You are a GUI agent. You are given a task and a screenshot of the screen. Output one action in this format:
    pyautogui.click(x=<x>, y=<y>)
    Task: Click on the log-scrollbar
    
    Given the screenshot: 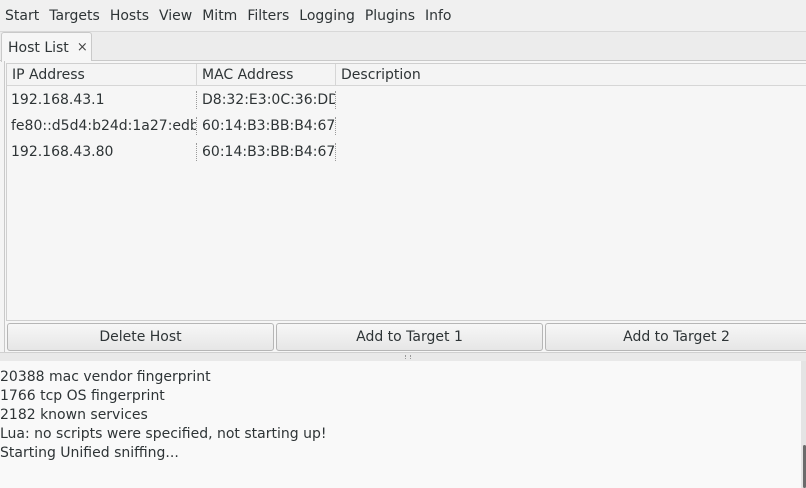 What is the action you would take?
    pyautogui.click(x=803, y=424)
    